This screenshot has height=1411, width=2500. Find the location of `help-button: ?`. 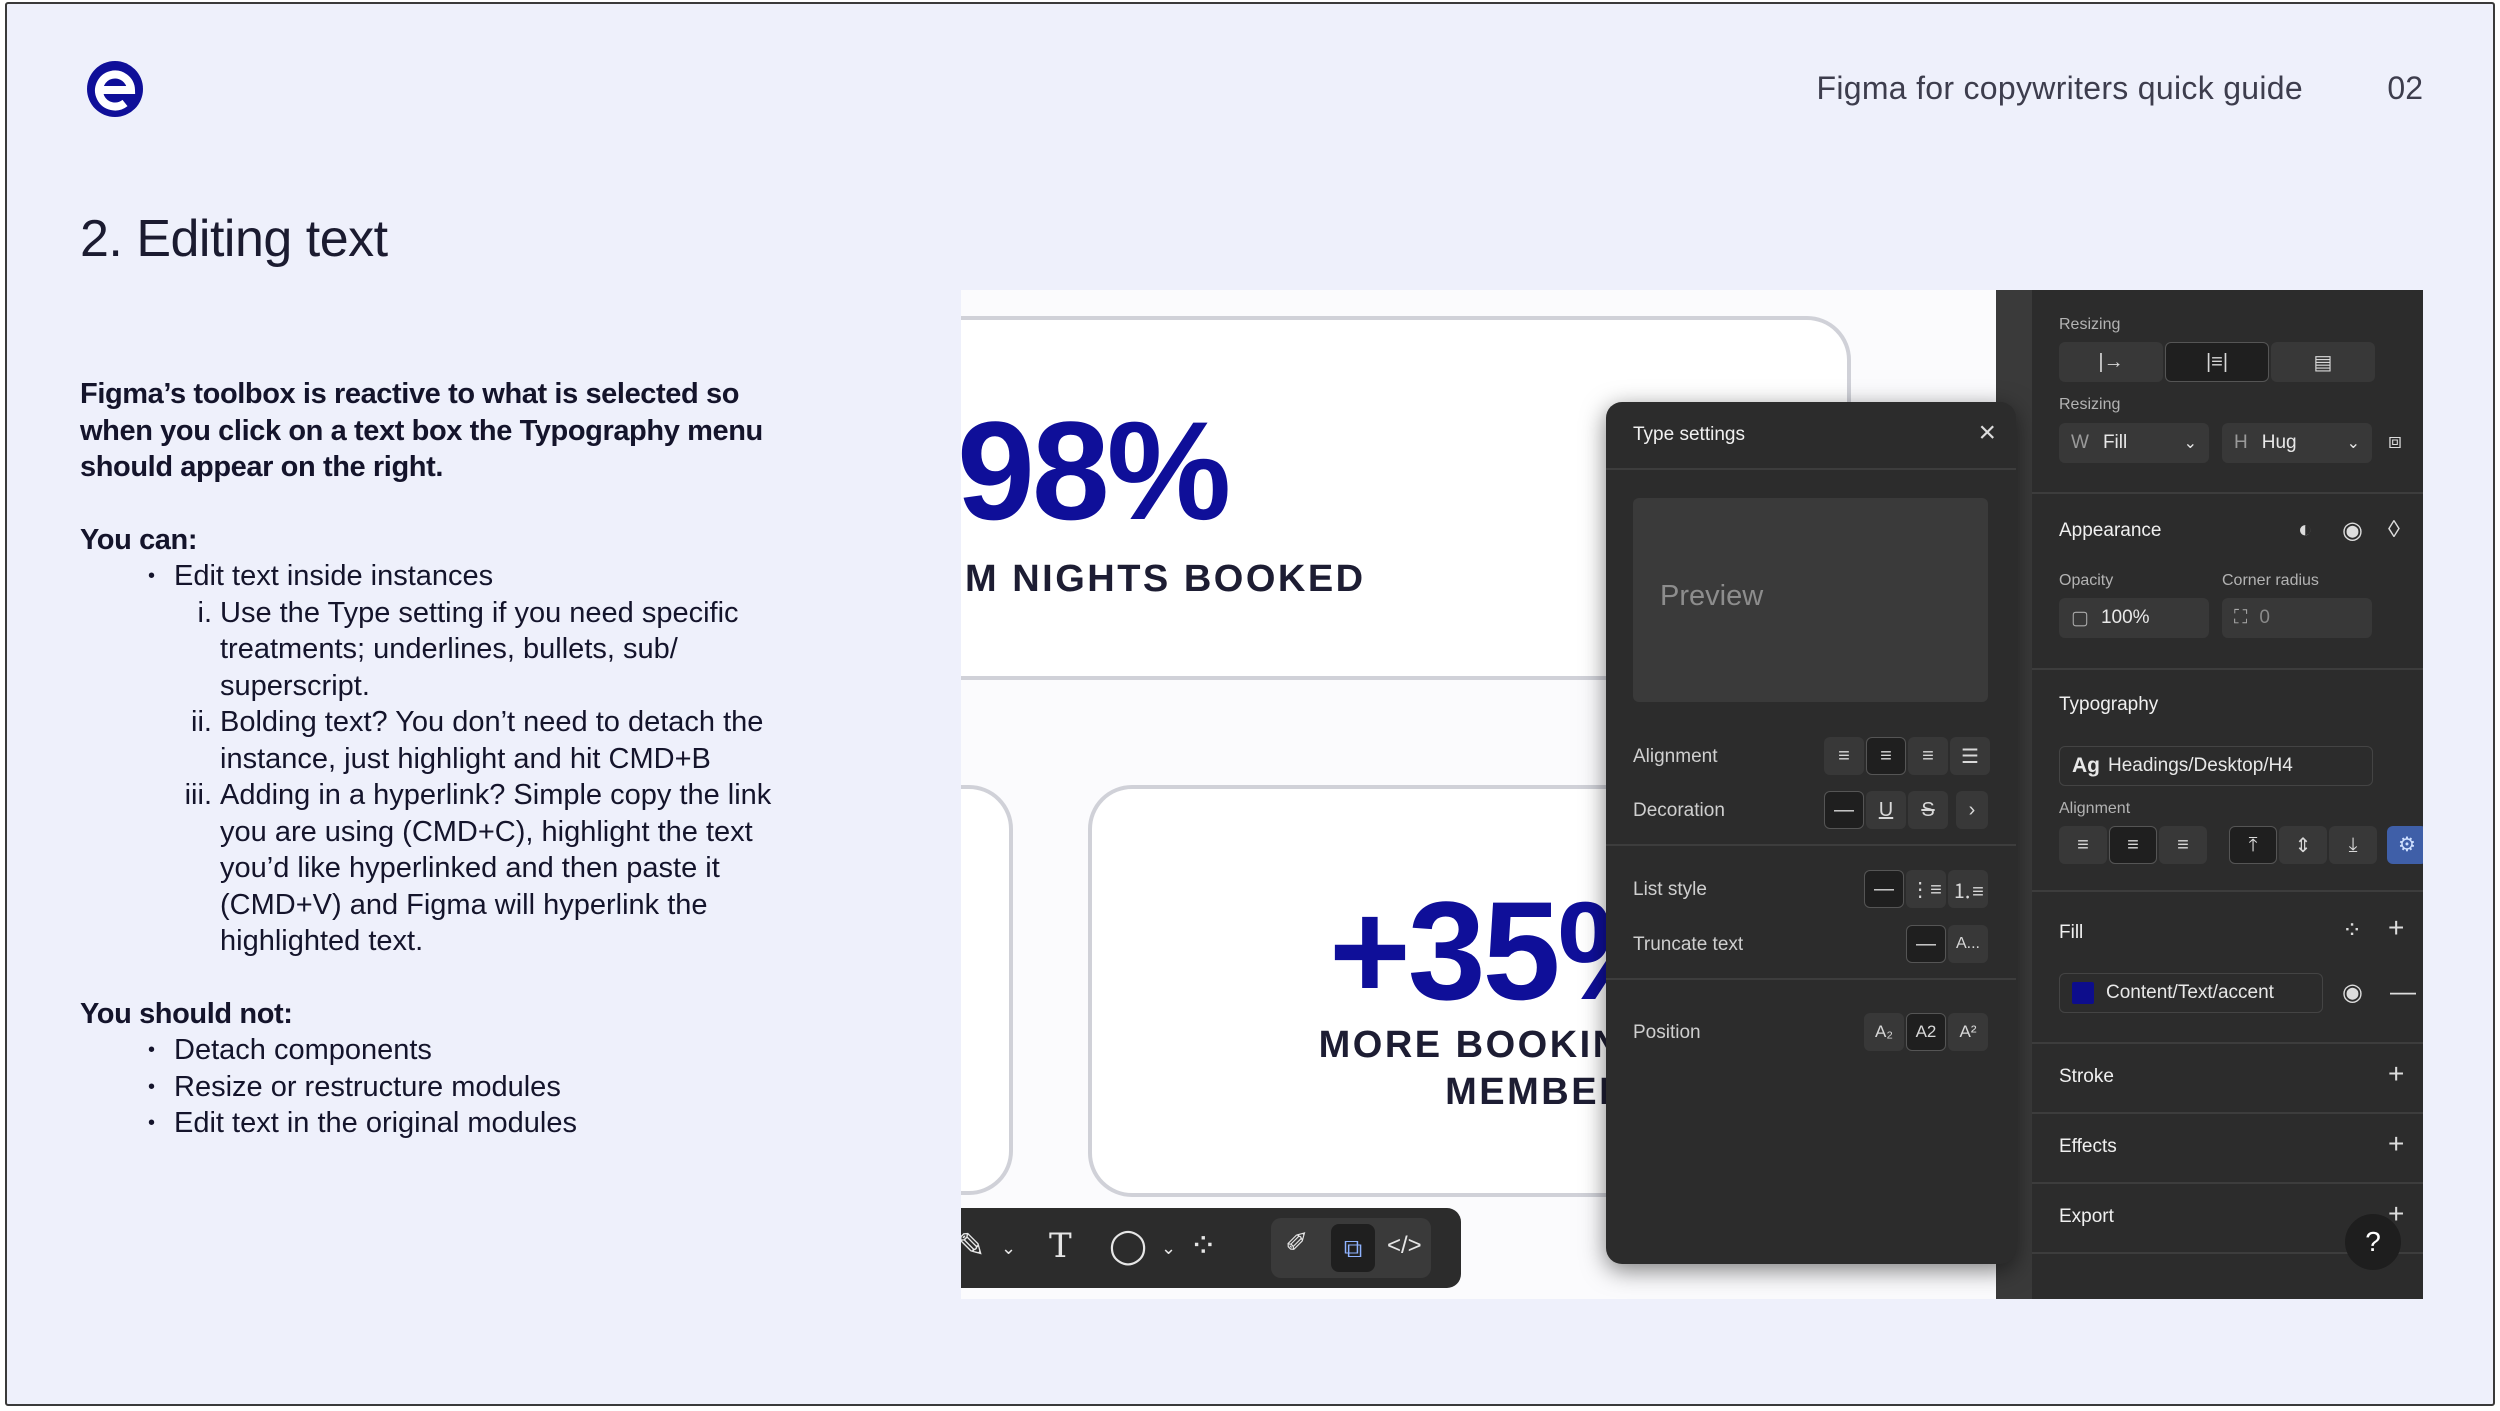

help-button: ? is located at coordinates (2373, 1242).